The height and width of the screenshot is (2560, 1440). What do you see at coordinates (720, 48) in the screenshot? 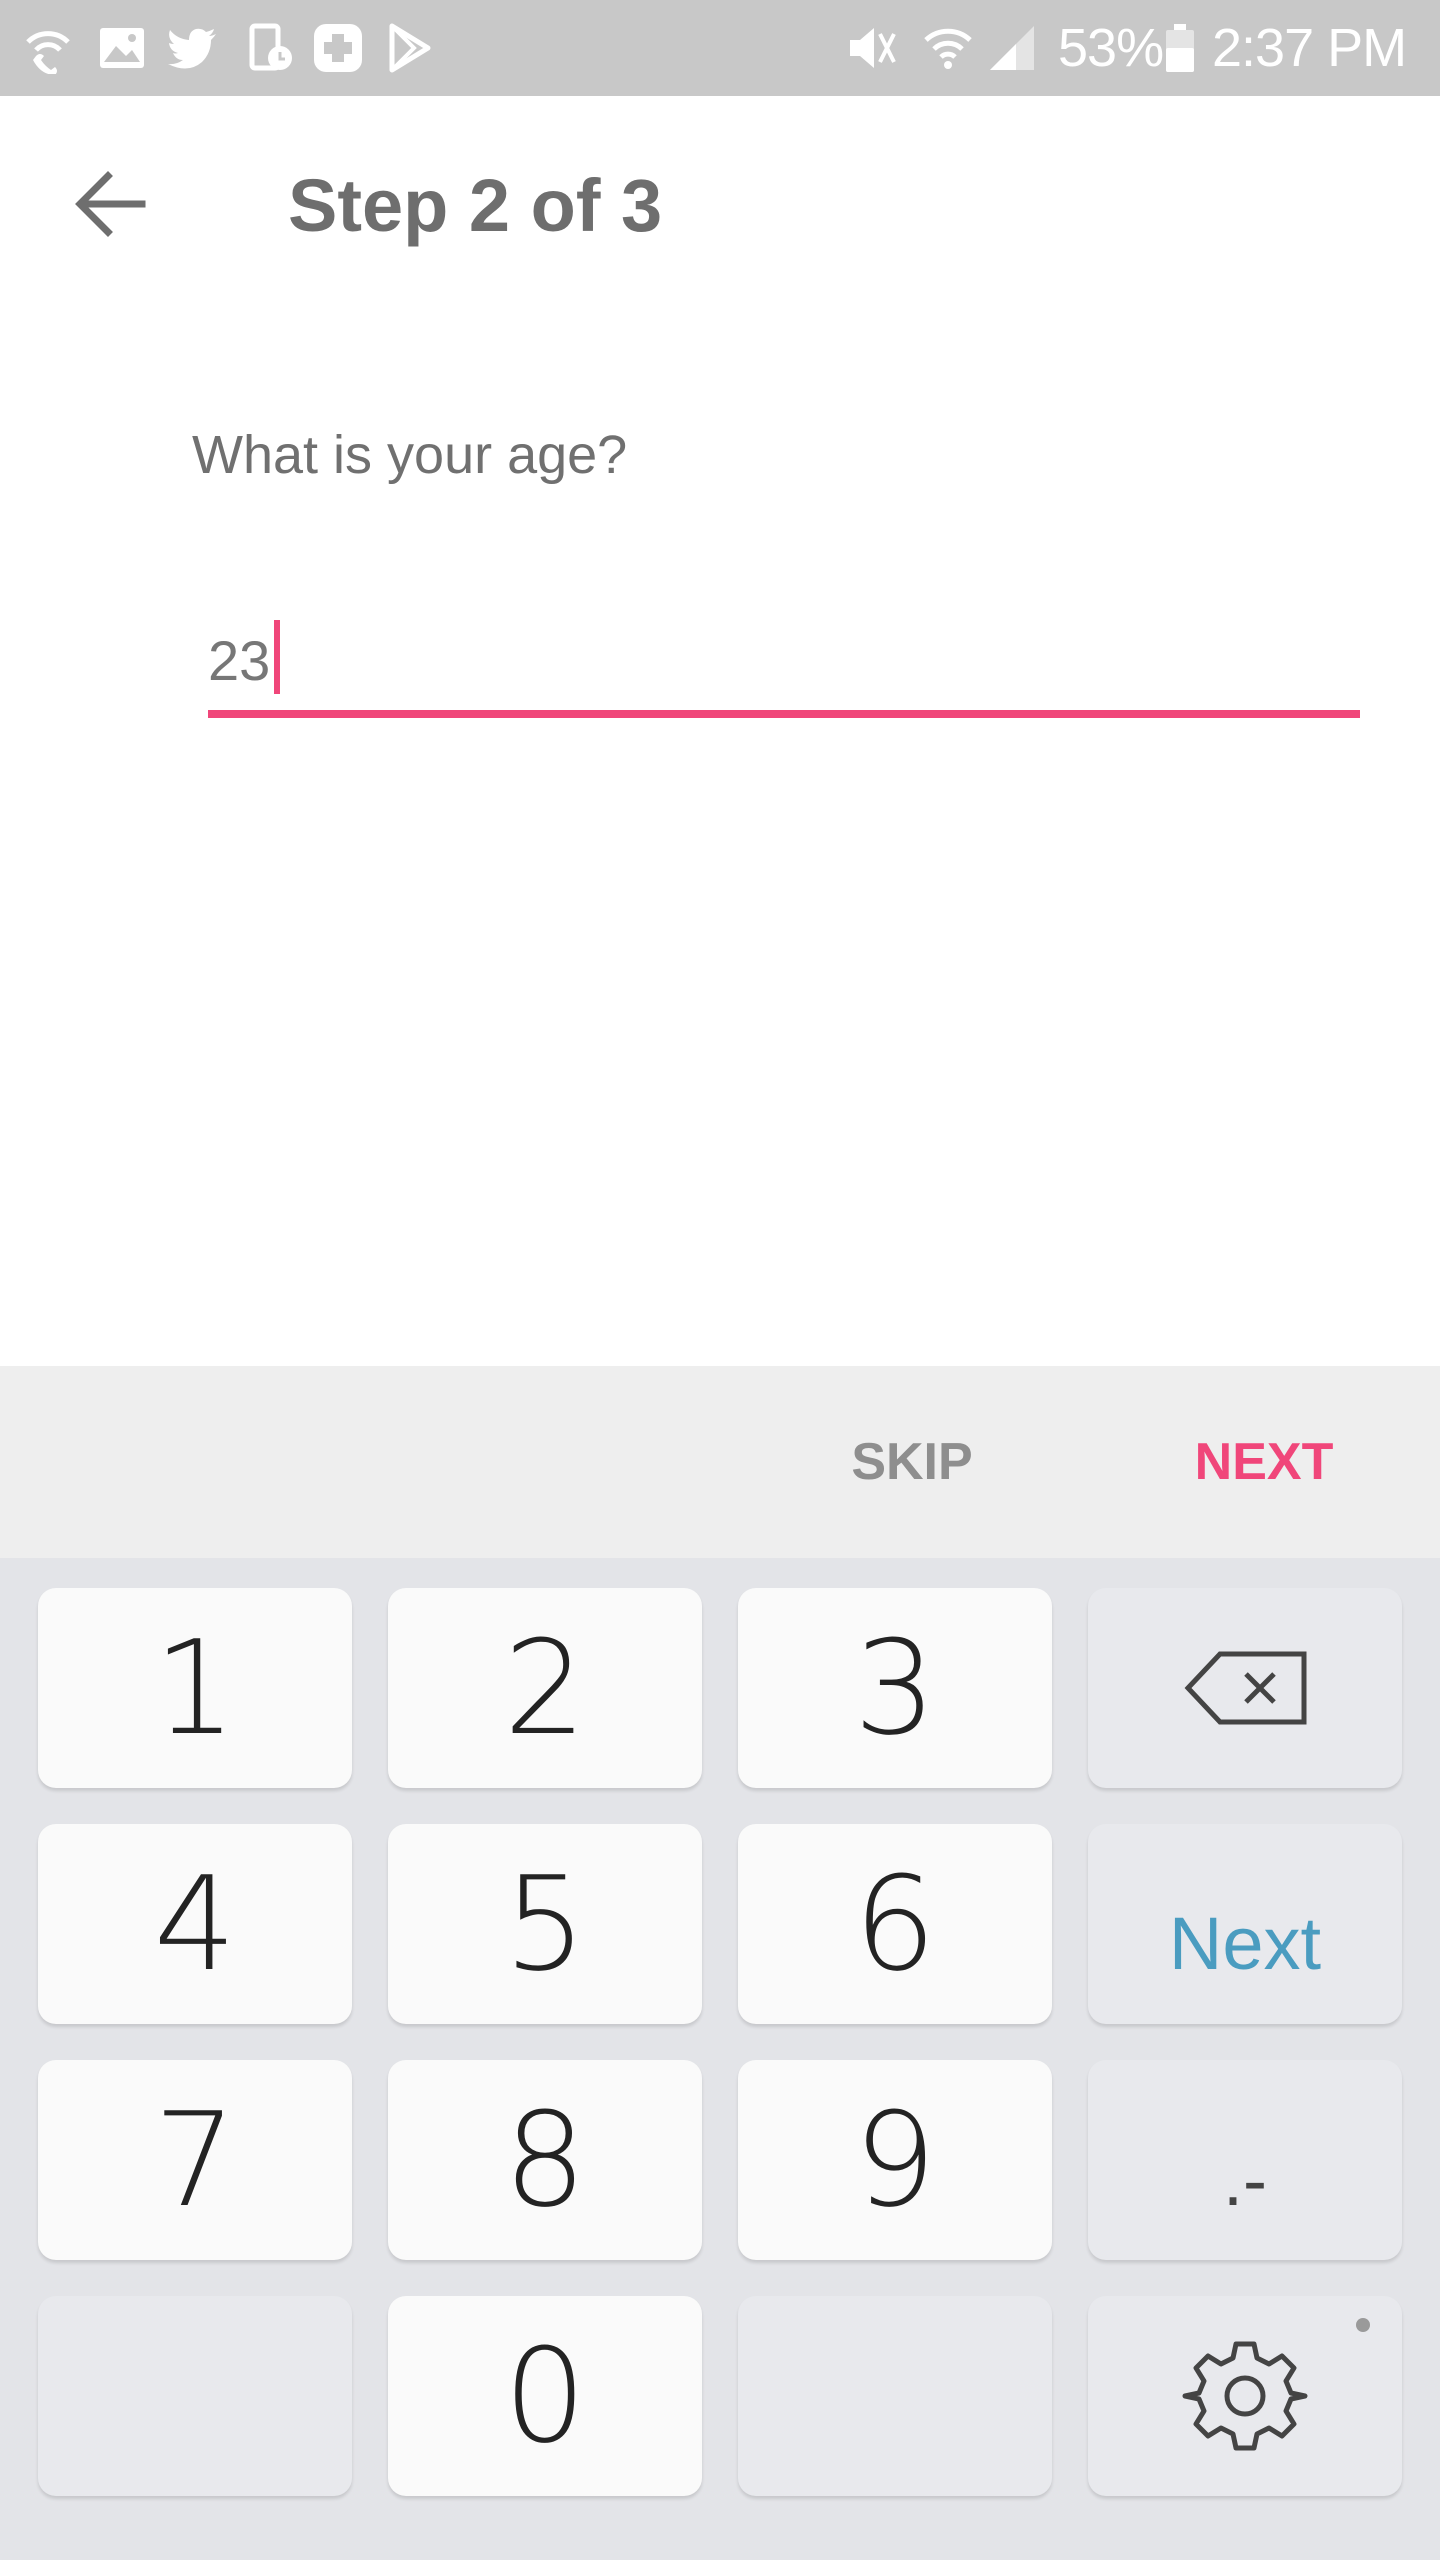
I see `status-bar: 53% 2:37 PM` at bounding box center [720, 48].